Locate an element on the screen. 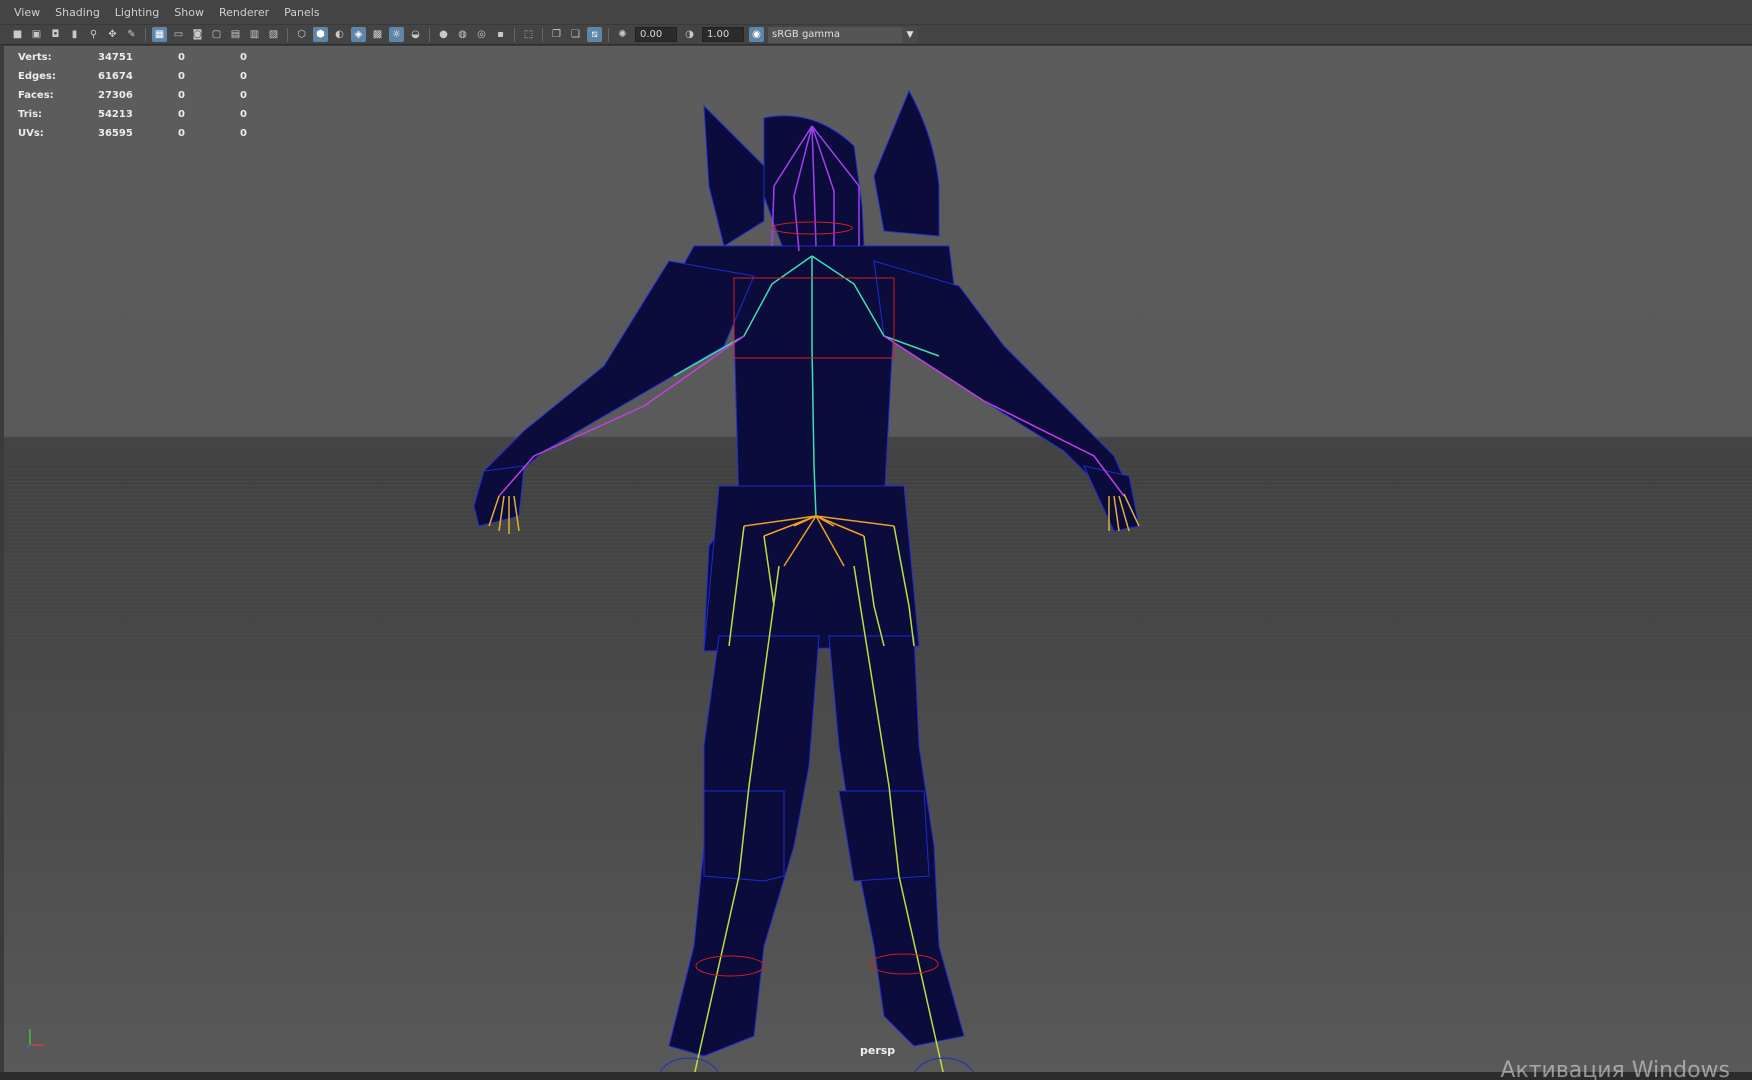 The height and width of the screenshot is (1080, 1752). grid-icon: ▦ is located at coordinates (159, 34).